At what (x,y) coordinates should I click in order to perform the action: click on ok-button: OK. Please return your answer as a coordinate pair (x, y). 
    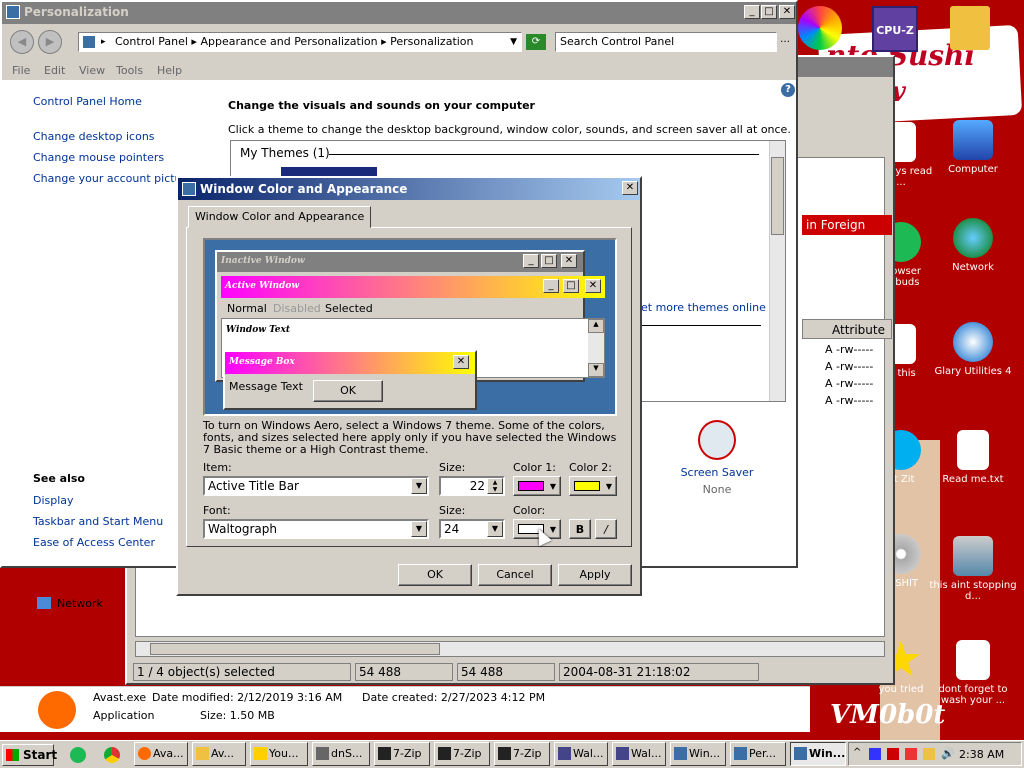
    Looking at the image, I should click on (435, 575).